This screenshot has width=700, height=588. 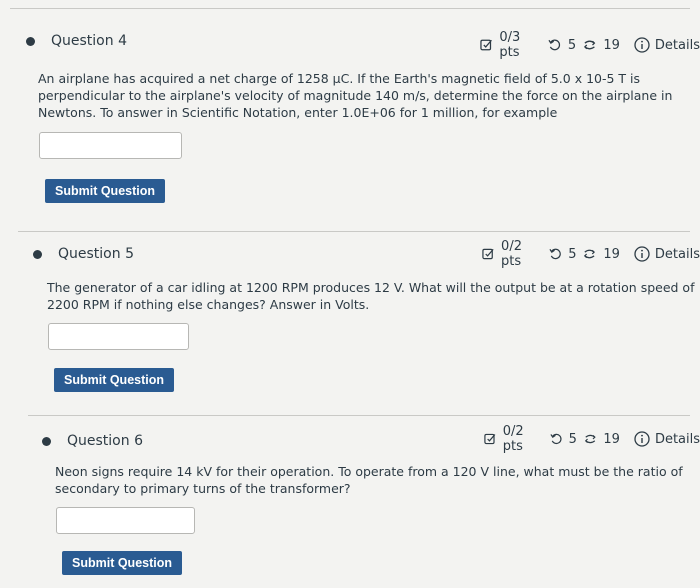 I want to click on question-title: Question 5, so click(x=96, y=254).